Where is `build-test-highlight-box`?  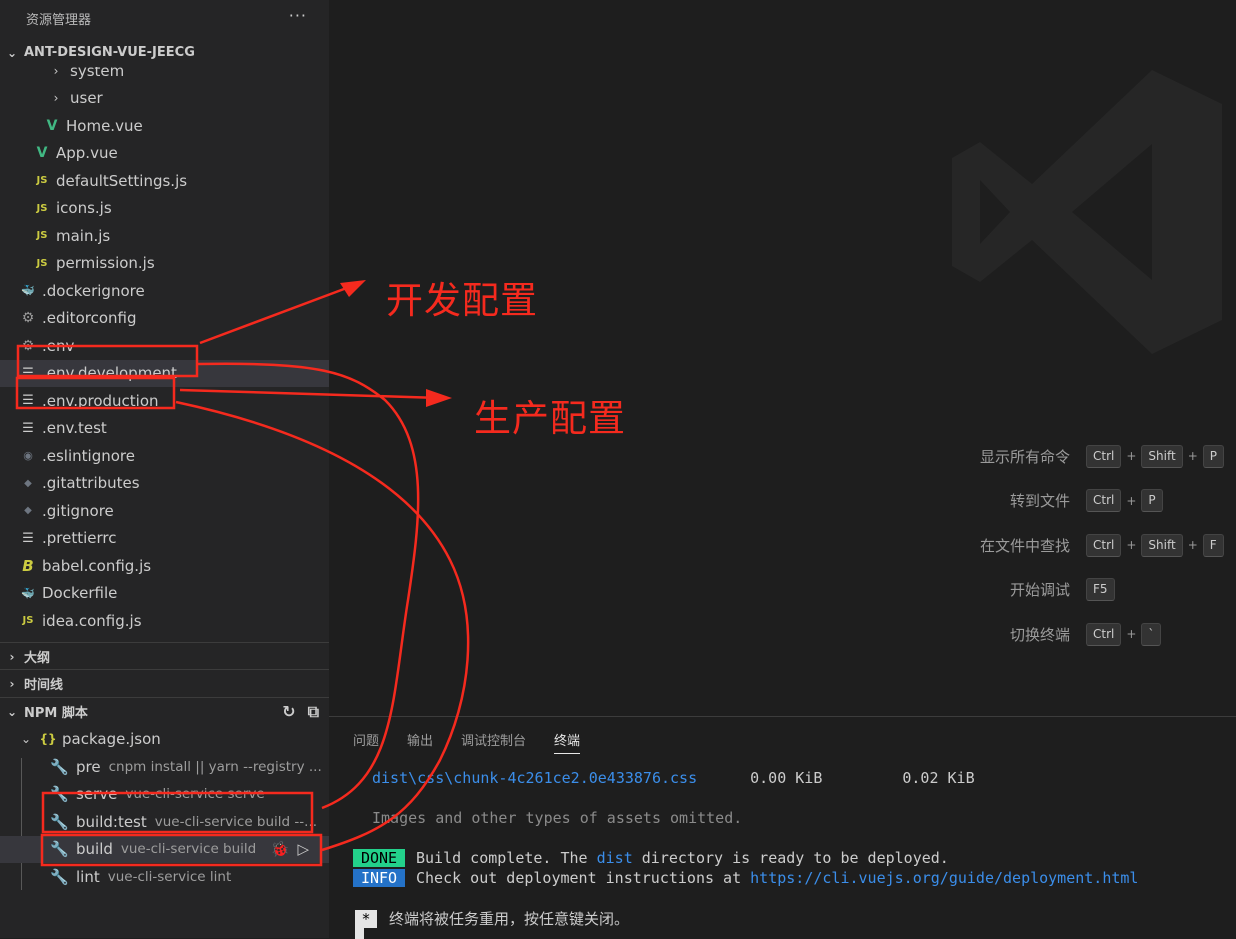
build-test-highlight-box is located at coordinates (177, 812).